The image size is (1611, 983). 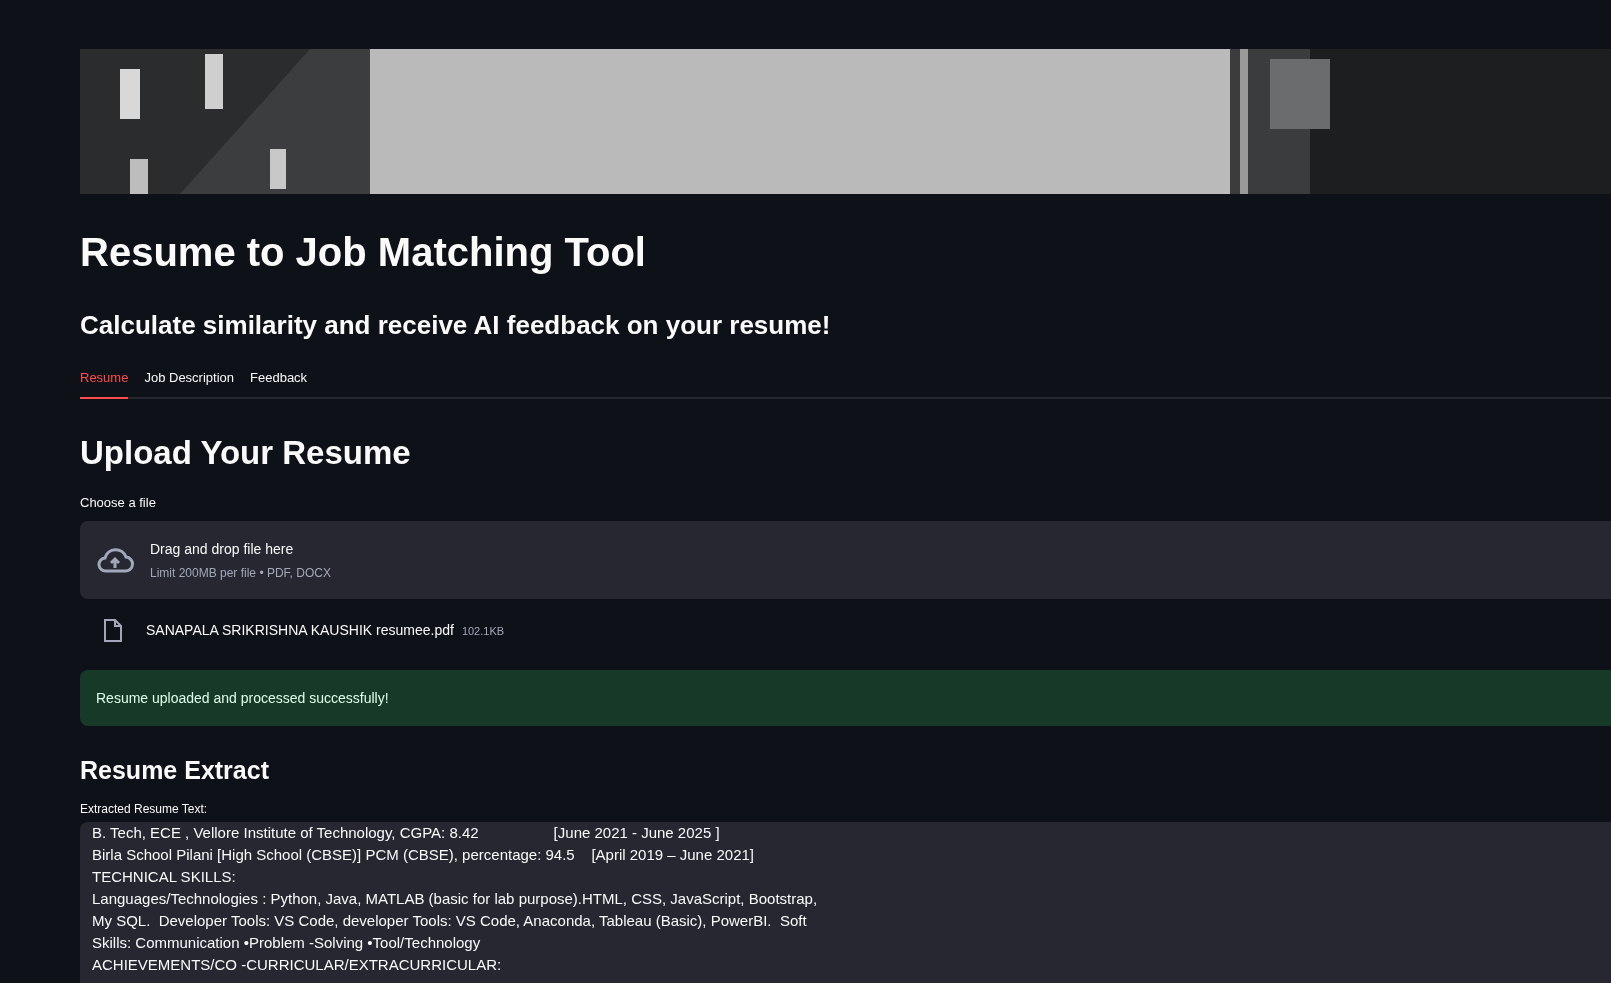 I want to click on text-line: TECHNICAL SKILLS:, so click(x=164, y=877).